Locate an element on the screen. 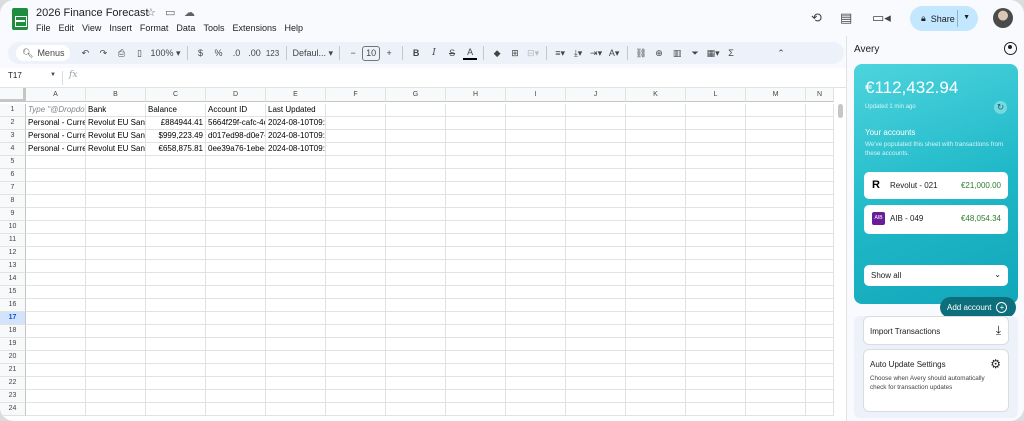  document-title: 2026 Finance Forecast is located at coordinates (92, 13).